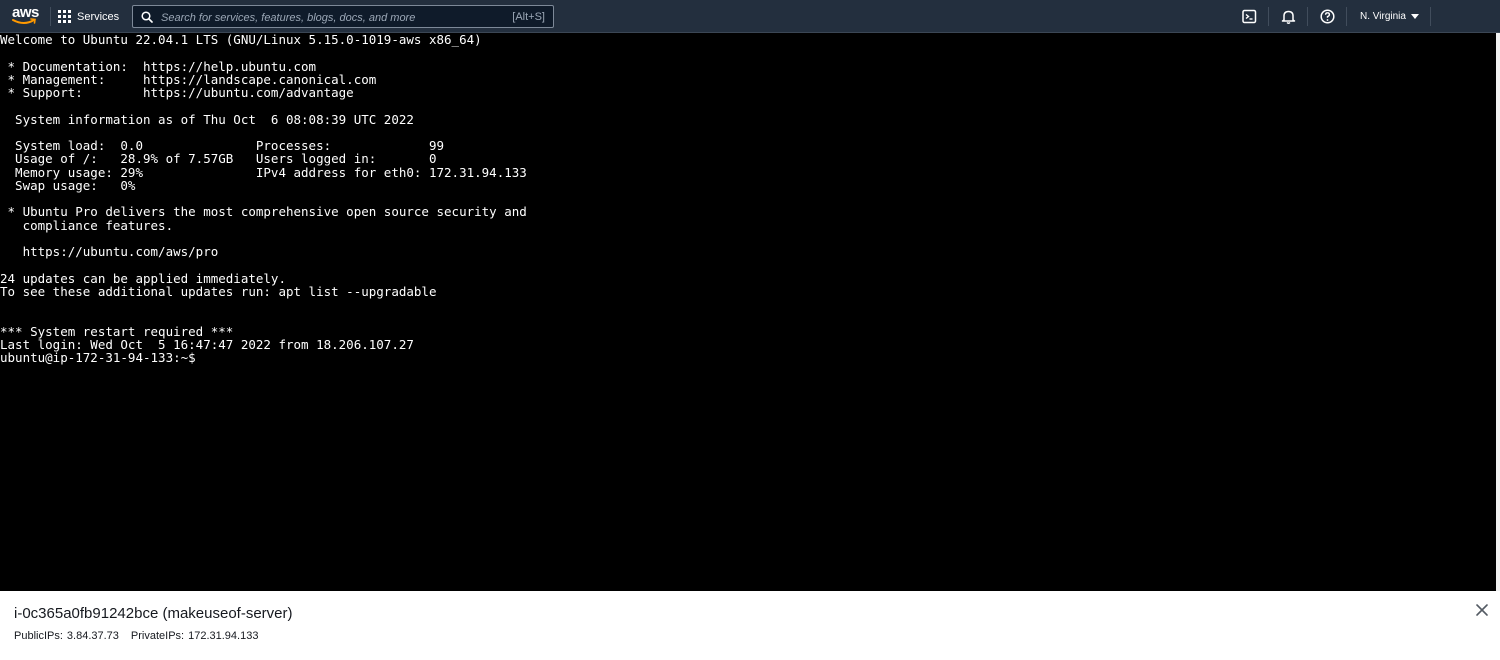 The width and height of the screenshot is (1500, 660). Describe the element at coordinates (38, 636) in the screenshot. I see `public-ips-label: PublicIPs:` at that location.